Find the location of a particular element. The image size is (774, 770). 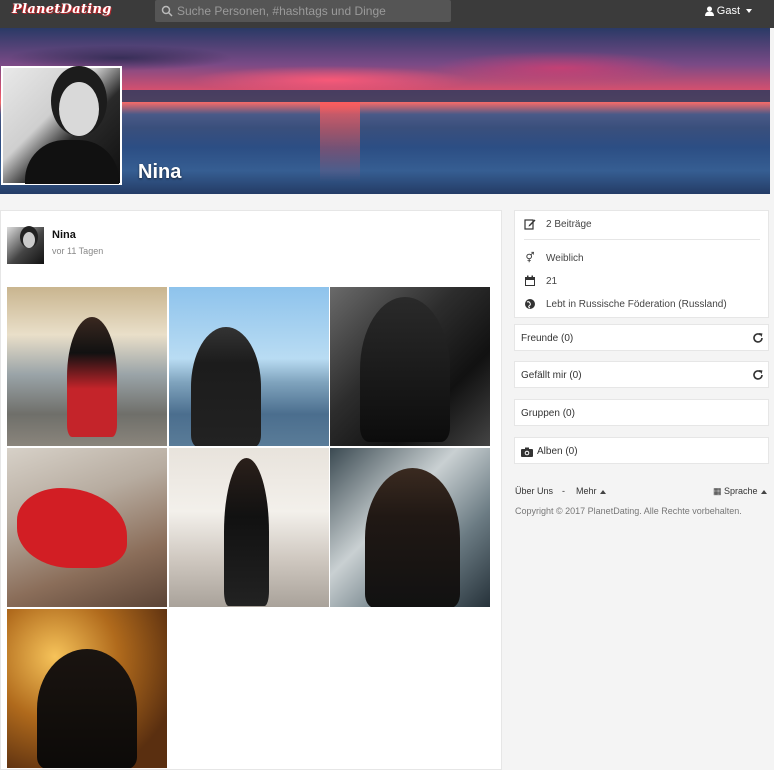

groups-box: Gruppen (0) is located at coordinates (641, 412).